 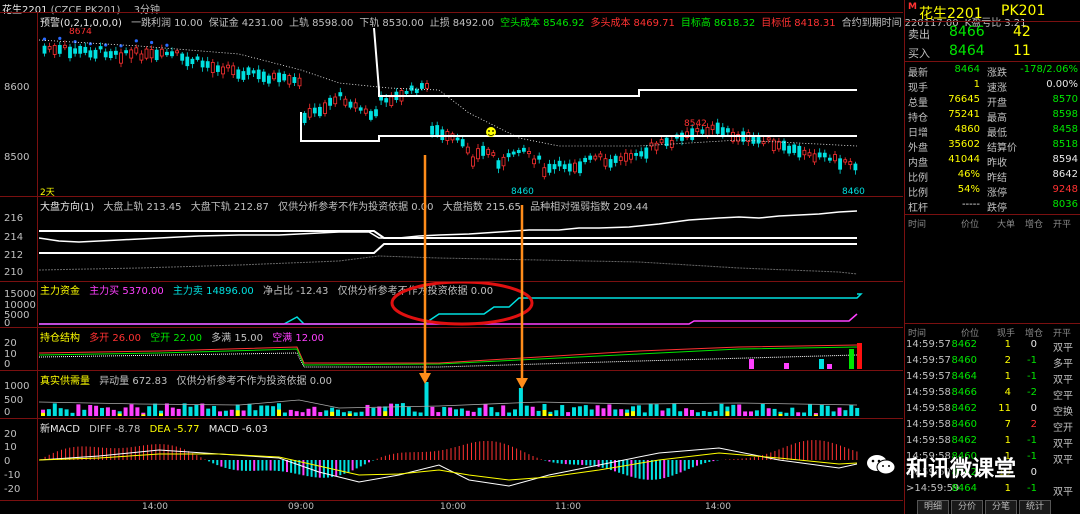 What do you see at coordinates (997, 103) in the screenshot?
I see `quote-cell: 开盘` at bounding box center [997, 103].